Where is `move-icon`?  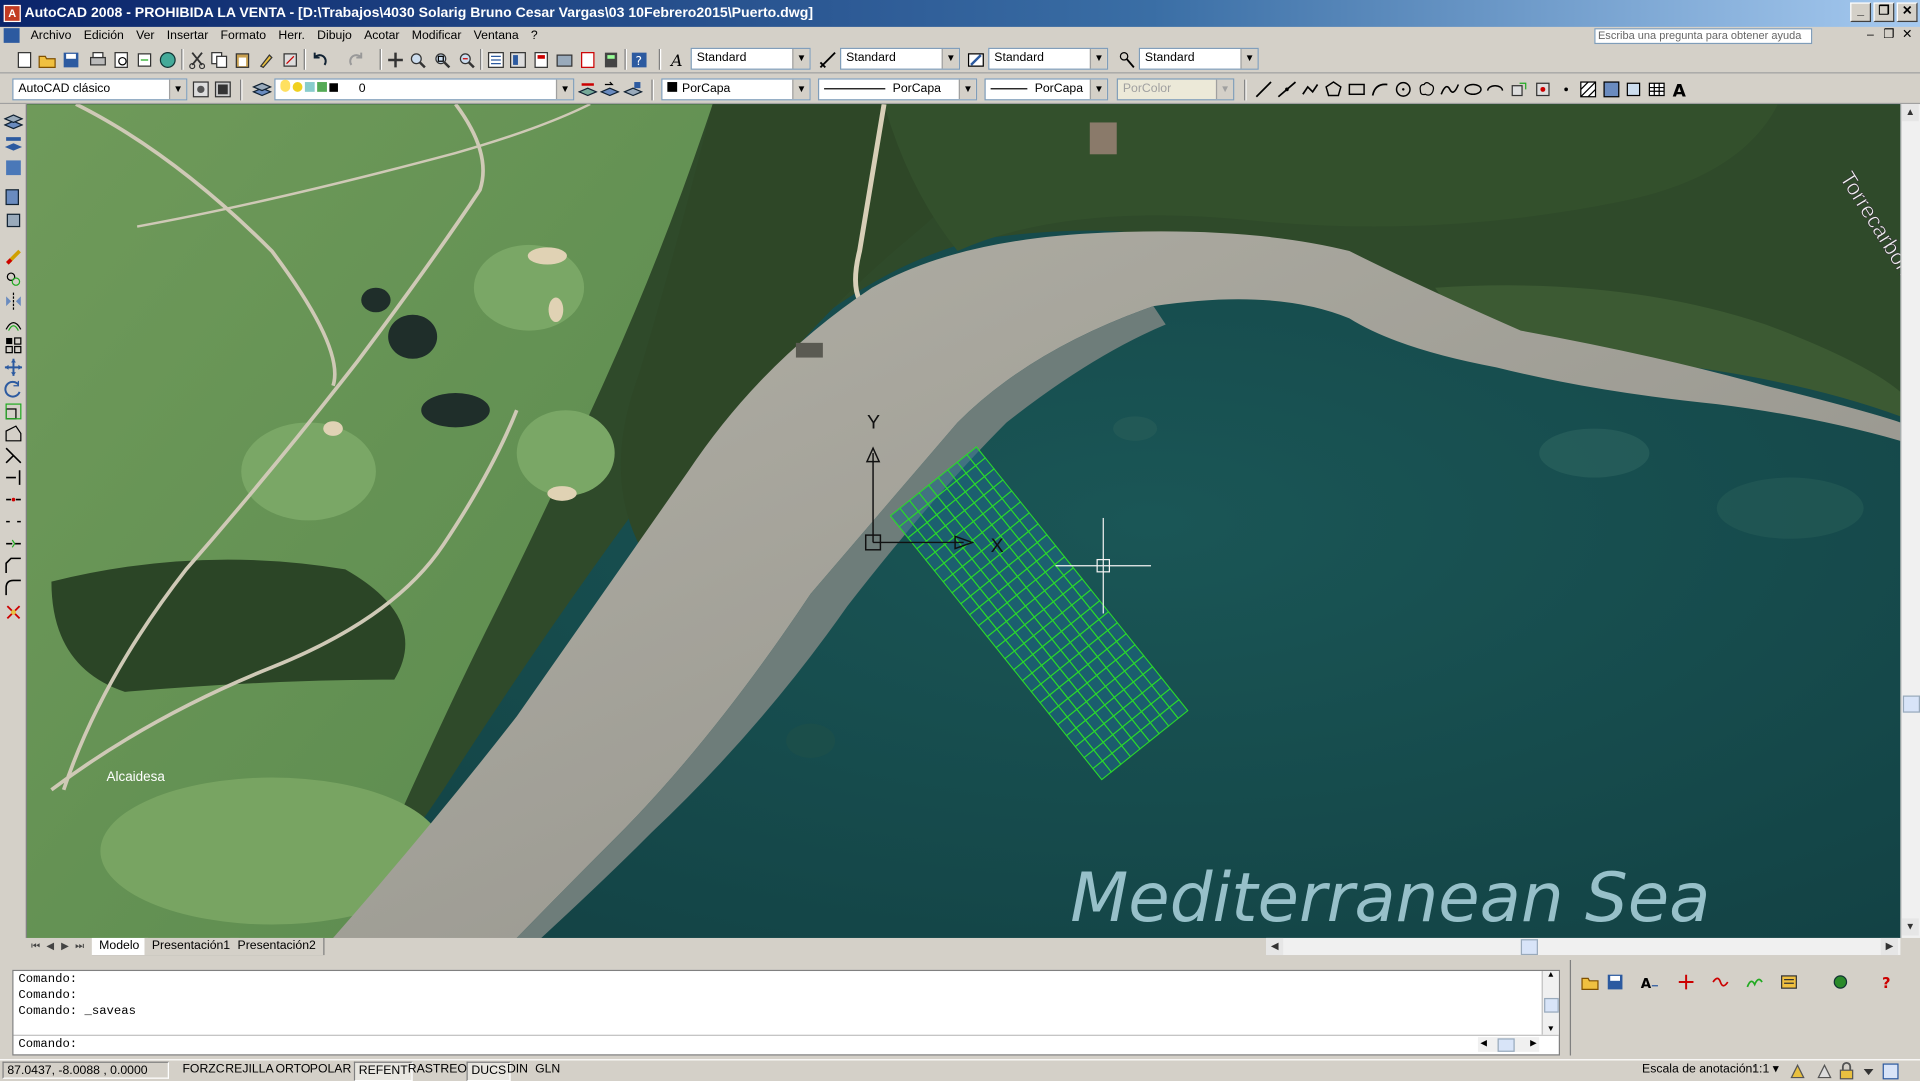
move-icon is located at coordinates (14, 368).